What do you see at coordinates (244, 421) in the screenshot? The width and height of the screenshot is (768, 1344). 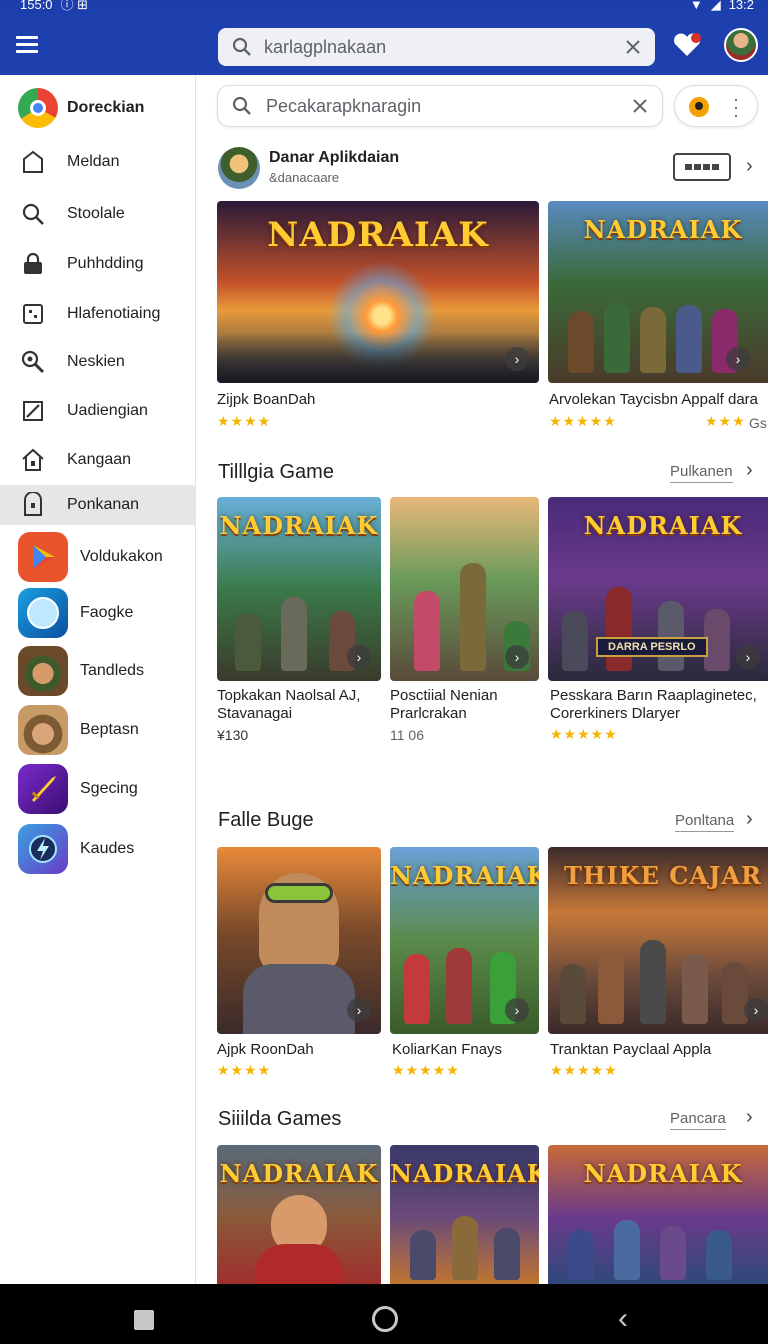 I see `rating-stars: ★★★★` at bounding box center [244, 421].